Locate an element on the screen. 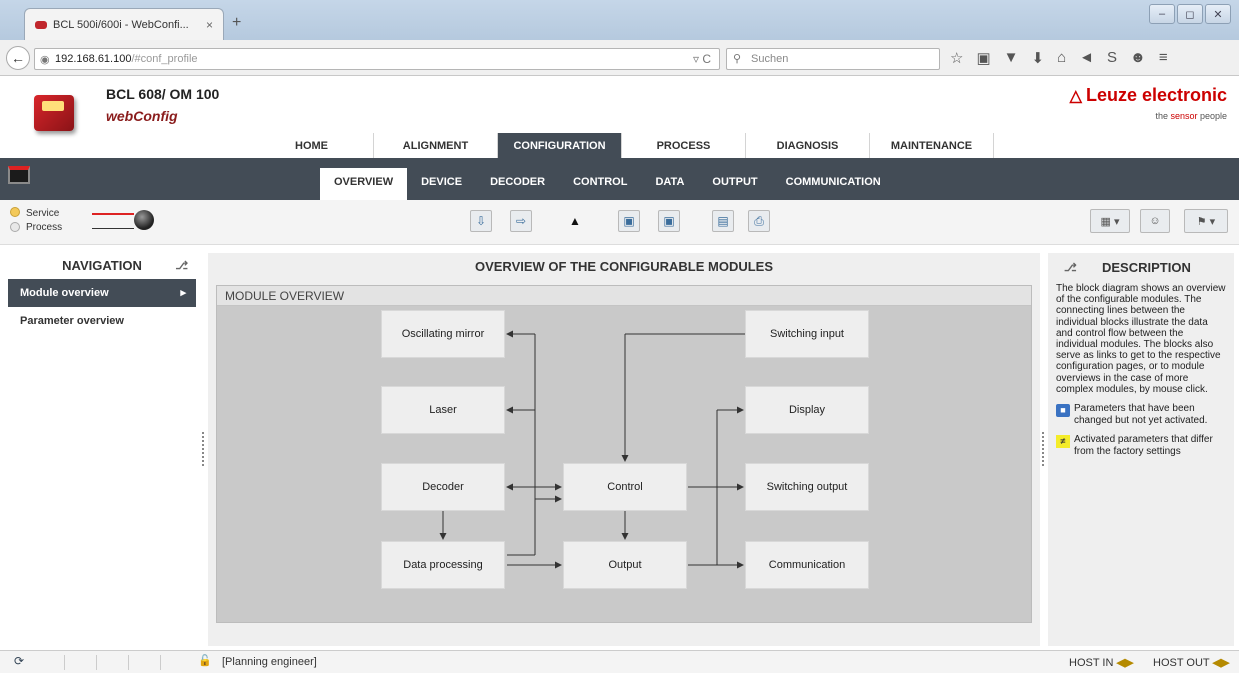  hello-icon: ☻ is located at coordinates (1138, 58).